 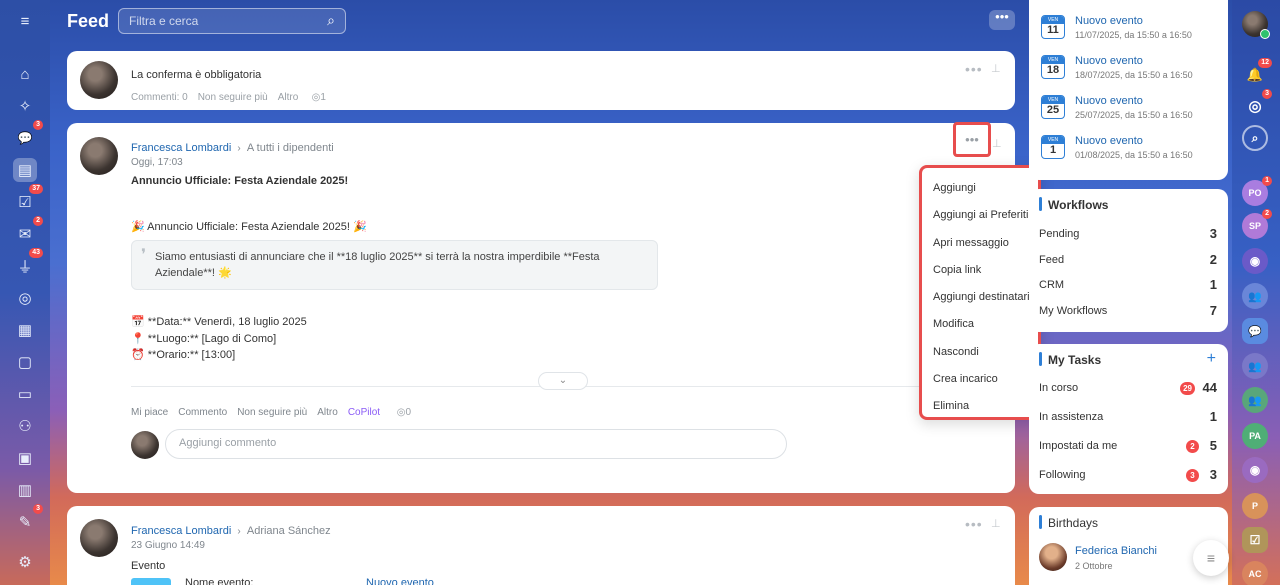 I want to click on workflows-title: Workflows, so click(x=1078, y=205).